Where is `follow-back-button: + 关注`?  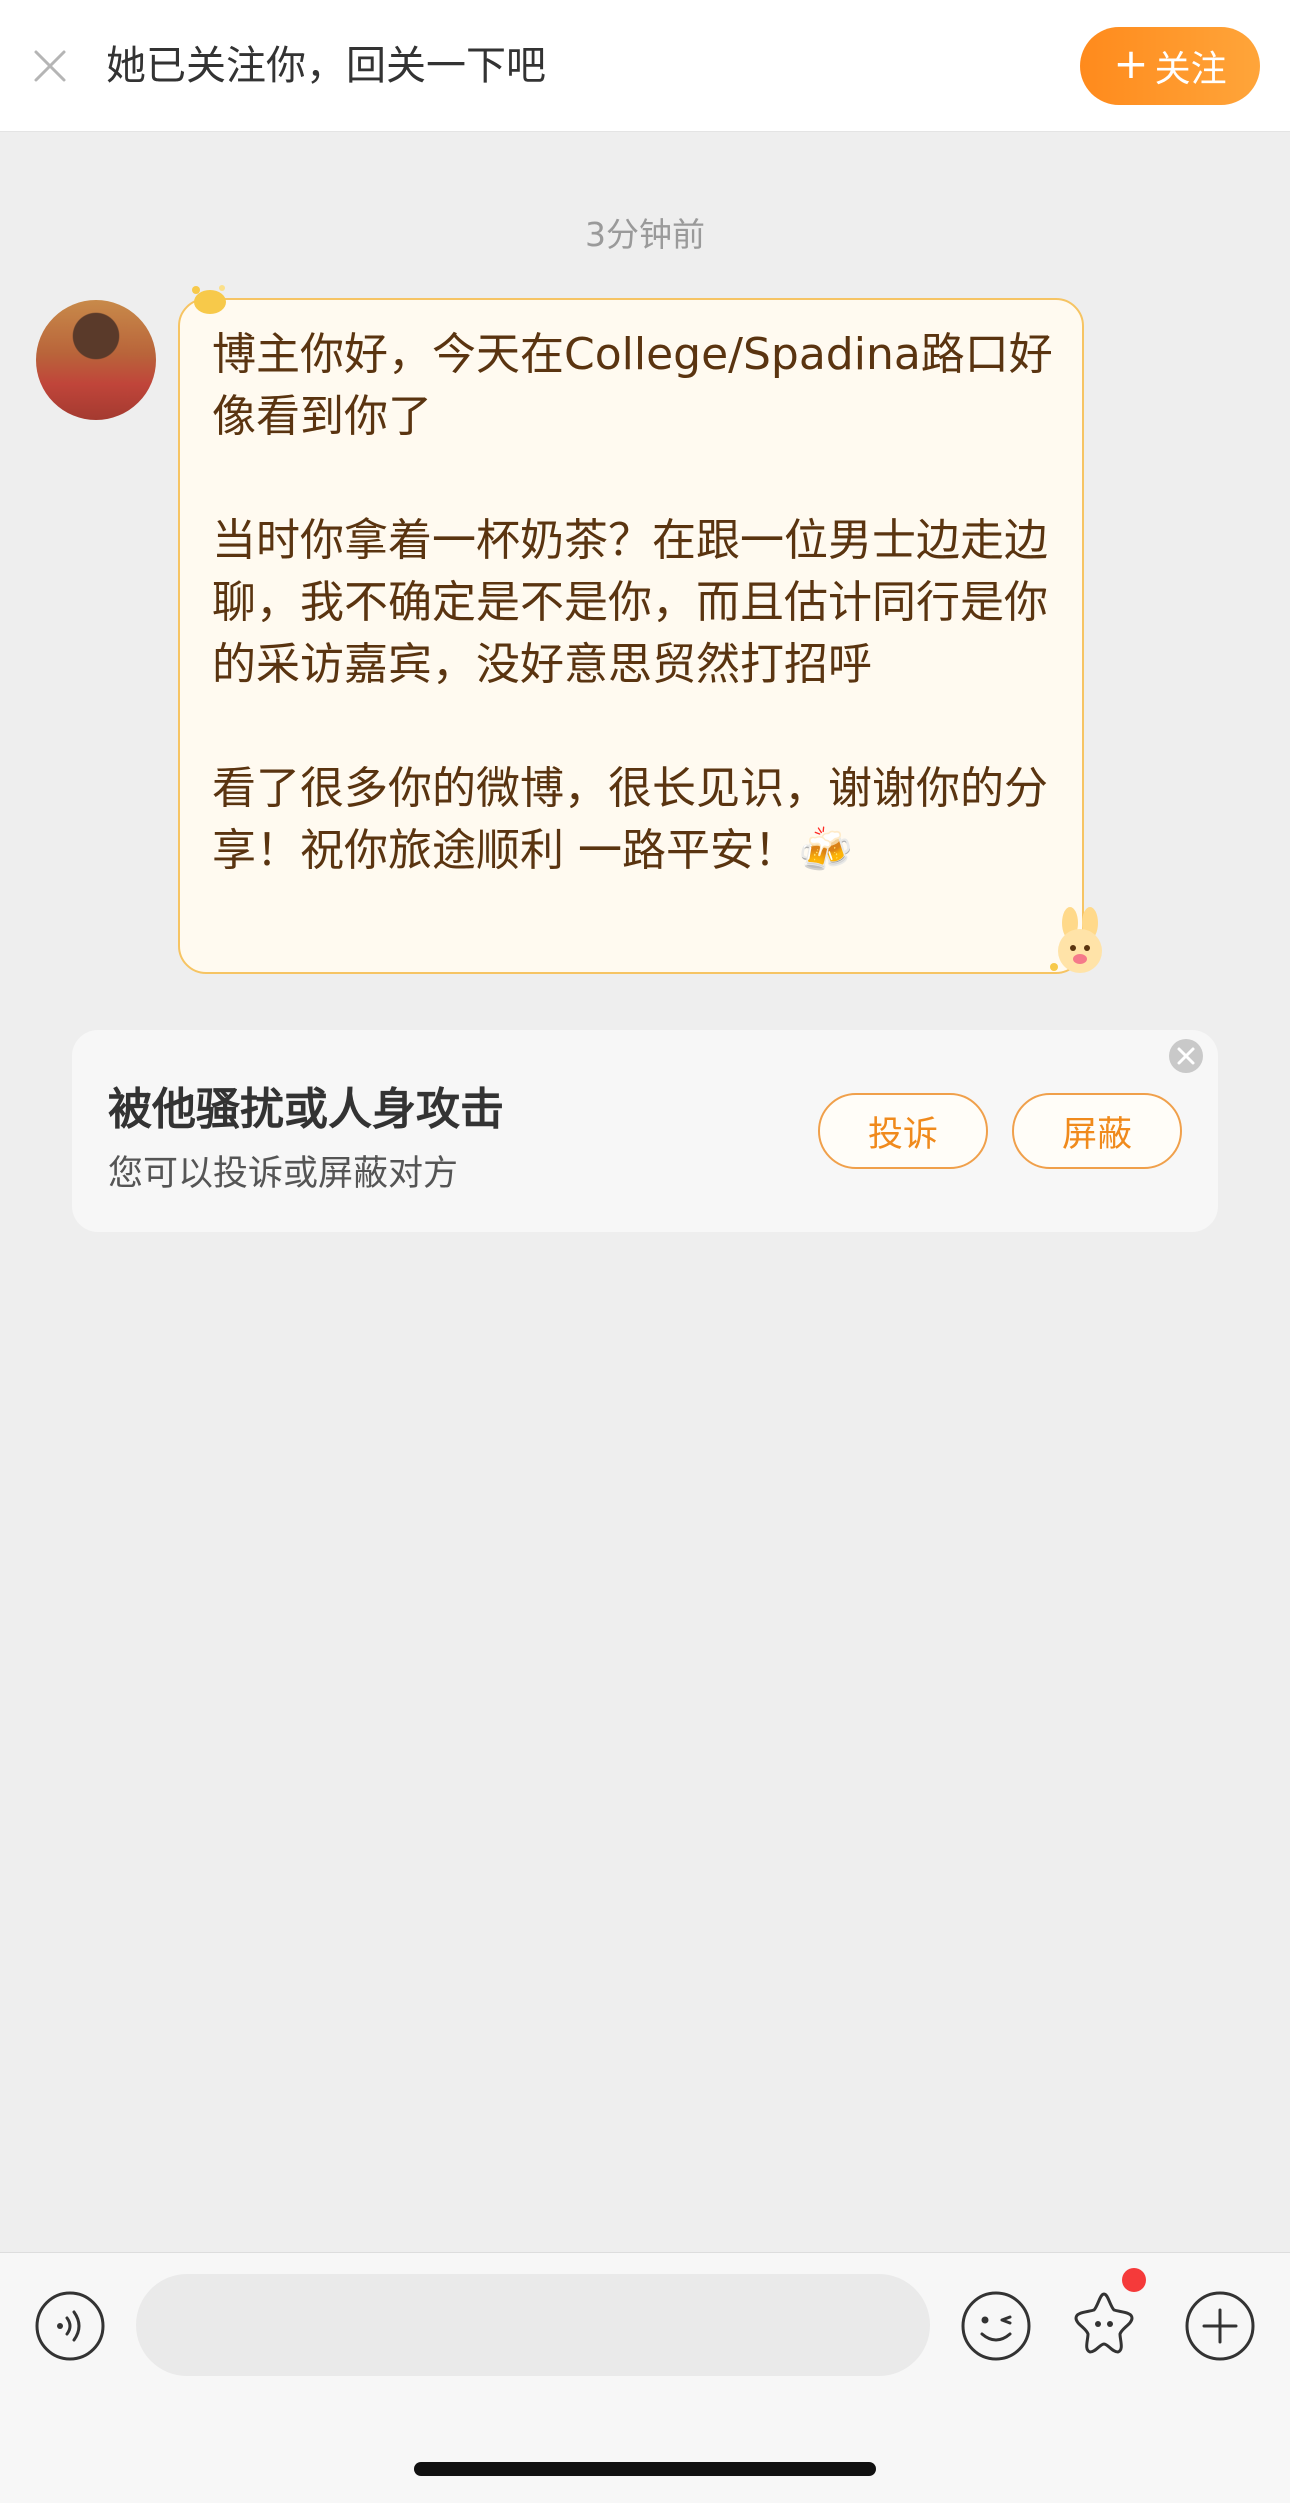 follow-back-button: + 关注 is located at coordinates (1170, 66).